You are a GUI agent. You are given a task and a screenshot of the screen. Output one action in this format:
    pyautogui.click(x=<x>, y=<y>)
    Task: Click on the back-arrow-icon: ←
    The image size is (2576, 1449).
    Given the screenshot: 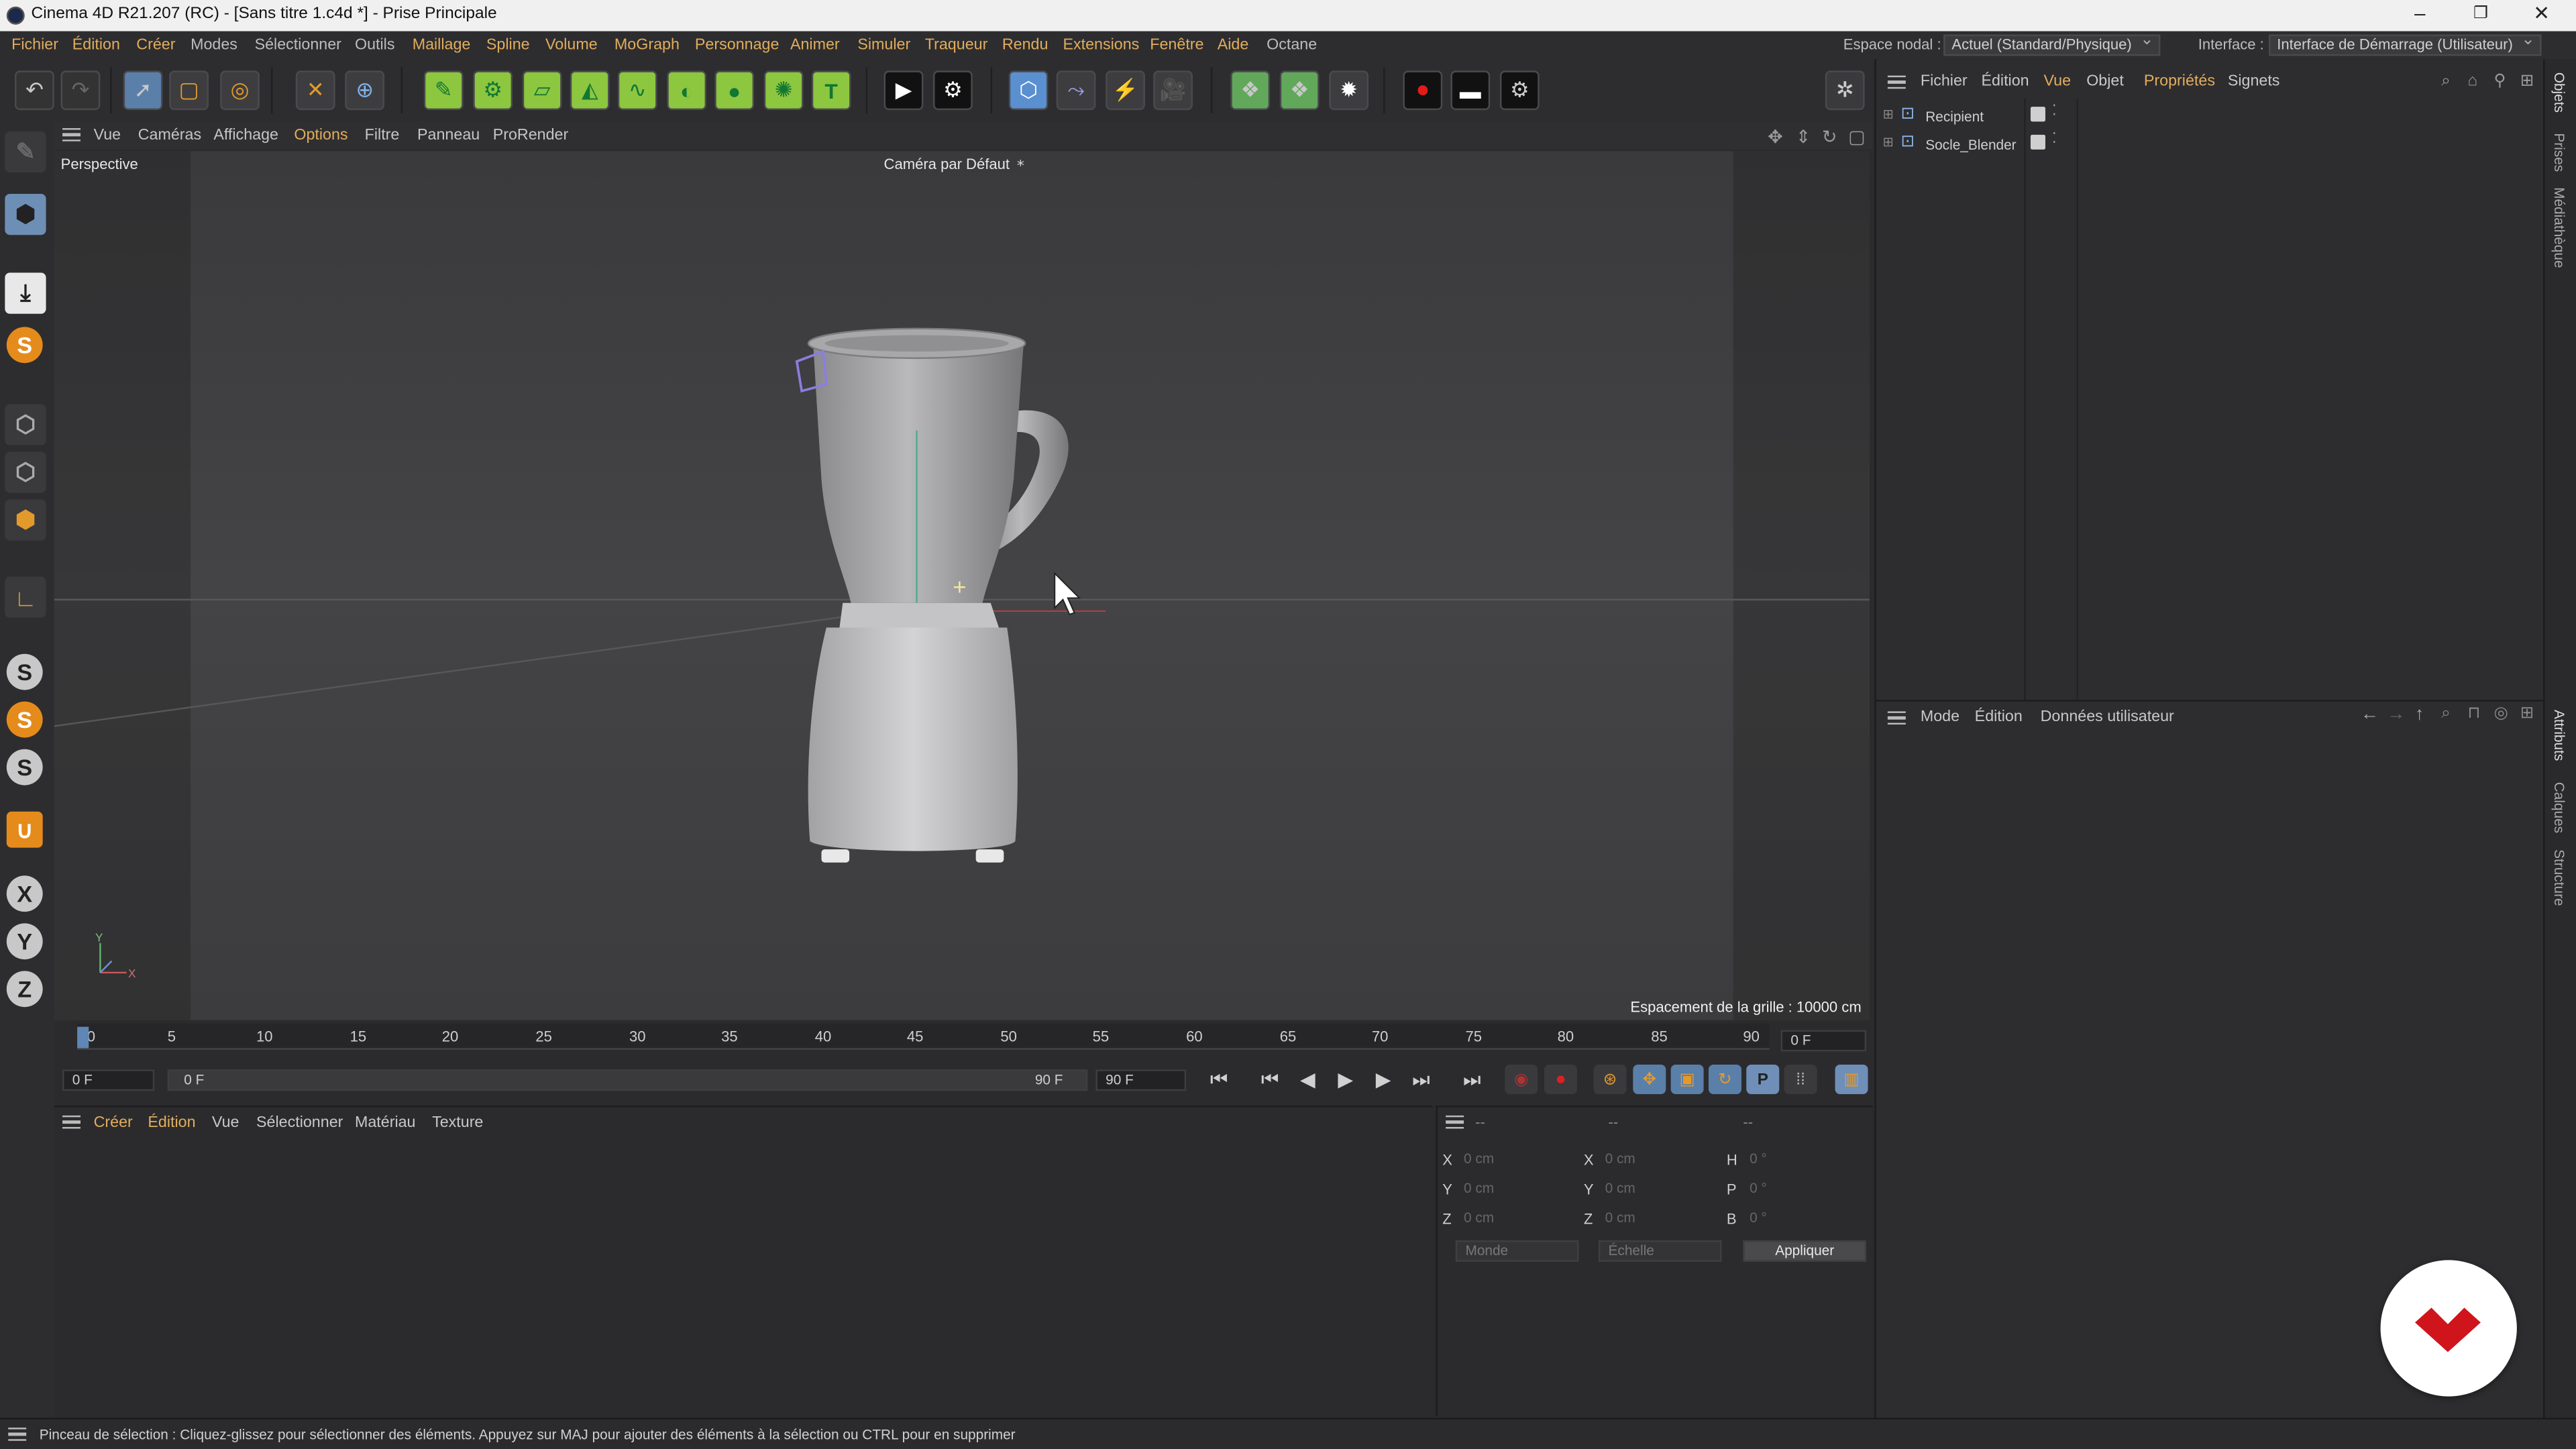 What is the action you would take?
    pyautogui.click(x=2370, y=714)
    